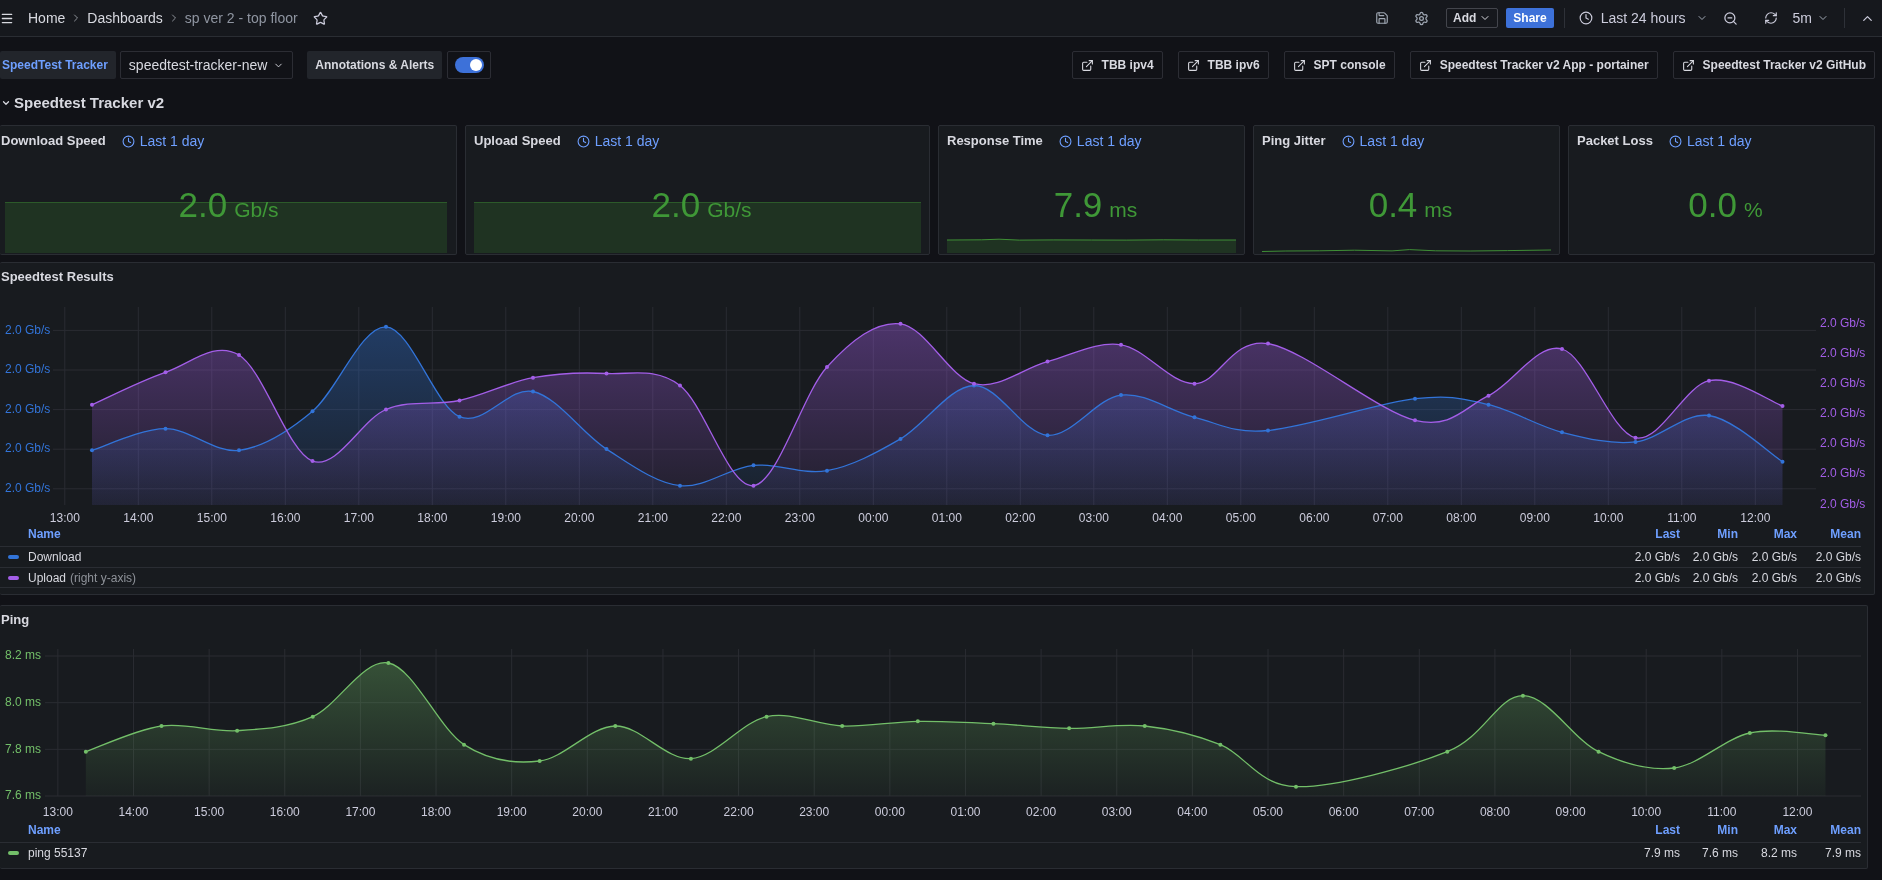 Image resolution: width=1882 pixels, height=880 pixels. I want to click on share-button: Share, so click(1530, 18).